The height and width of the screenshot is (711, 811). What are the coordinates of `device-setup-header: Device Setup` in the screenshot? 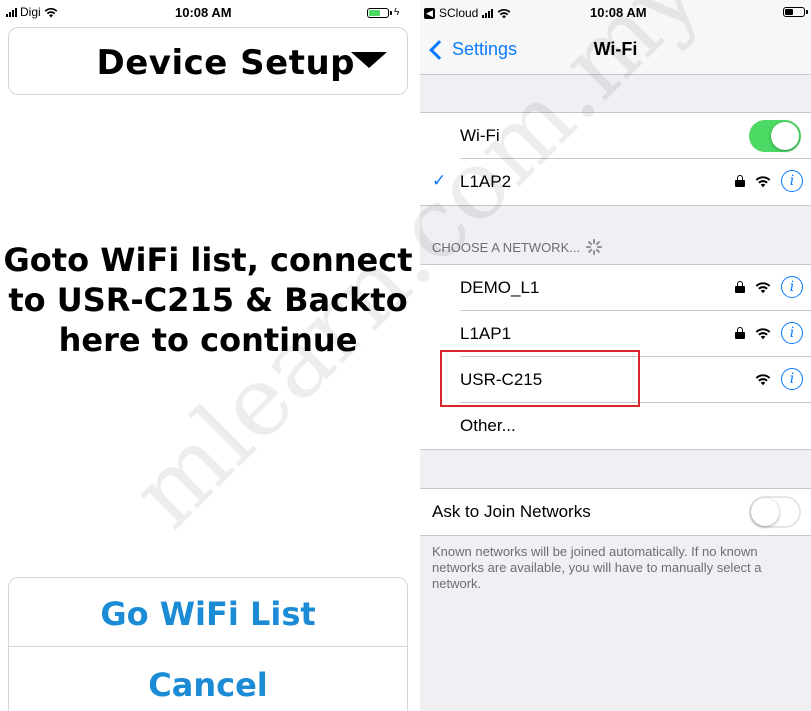 It's located at (208, 61).